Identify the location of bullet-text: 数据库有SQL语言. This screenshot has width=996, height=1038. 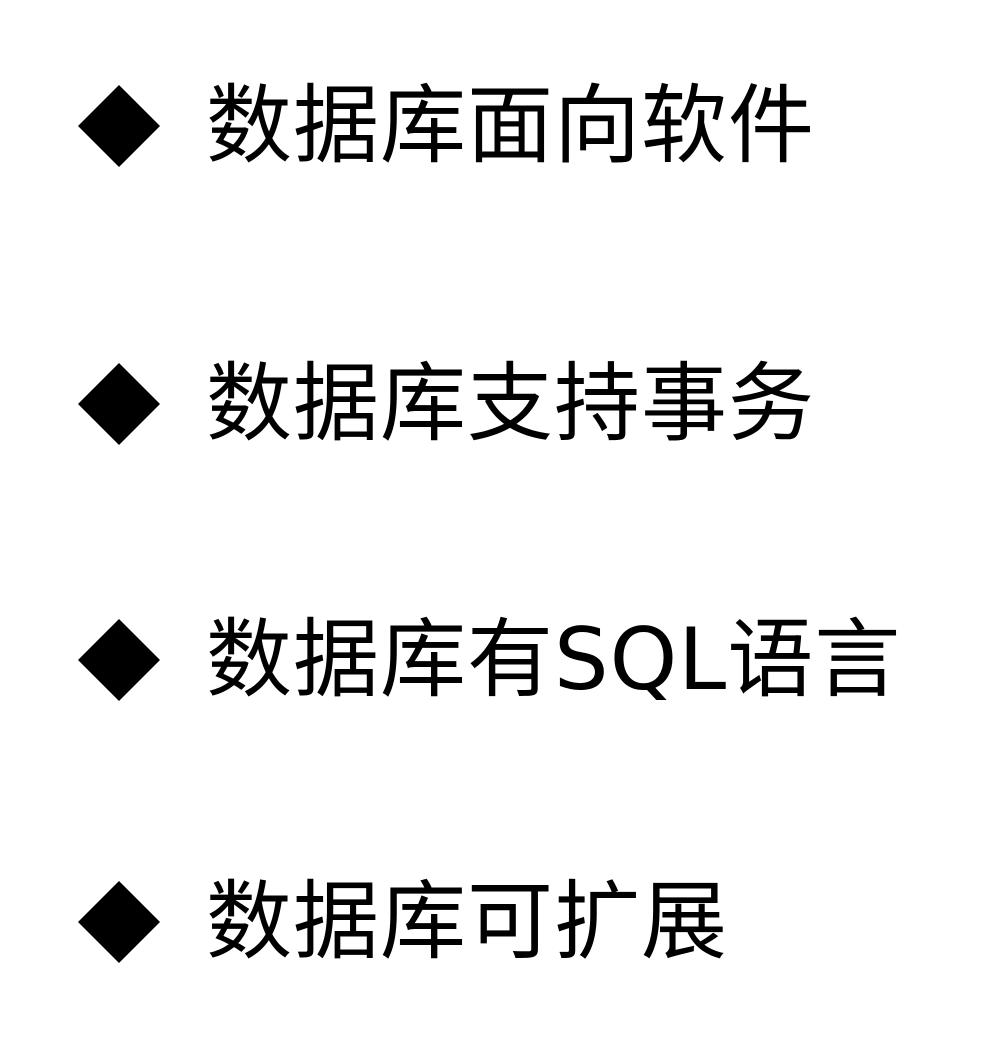
(554, 660).